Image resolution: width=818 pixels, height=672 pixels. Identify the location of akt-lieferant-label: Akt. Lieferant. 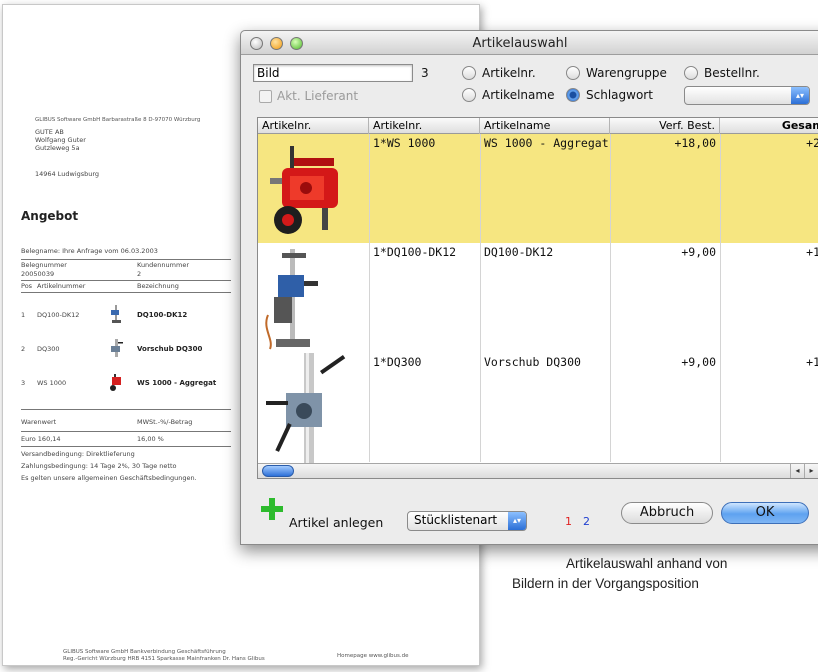
(318, 96).